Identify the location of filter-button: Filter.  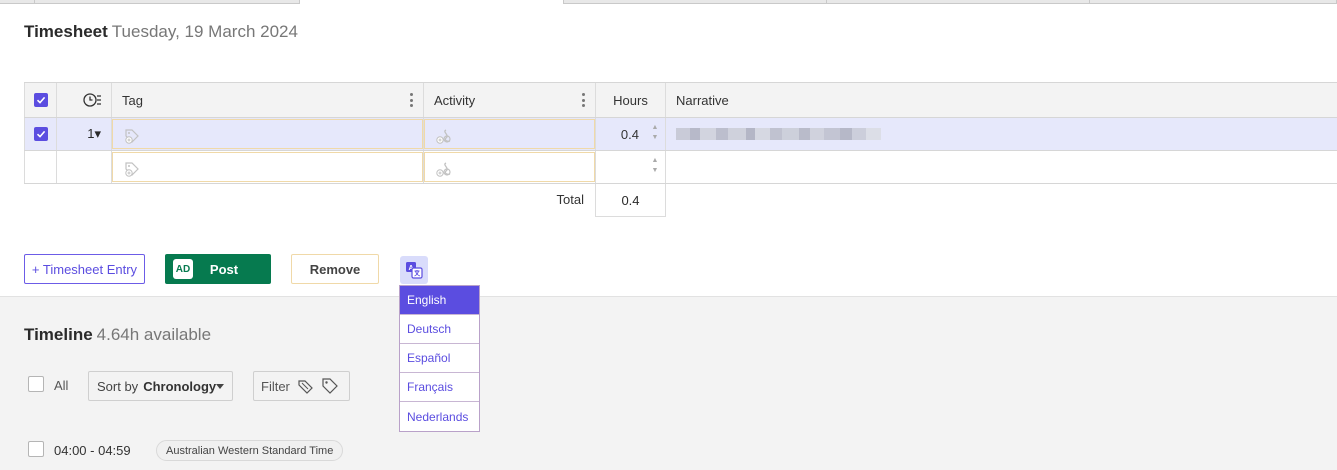
(301, 386).